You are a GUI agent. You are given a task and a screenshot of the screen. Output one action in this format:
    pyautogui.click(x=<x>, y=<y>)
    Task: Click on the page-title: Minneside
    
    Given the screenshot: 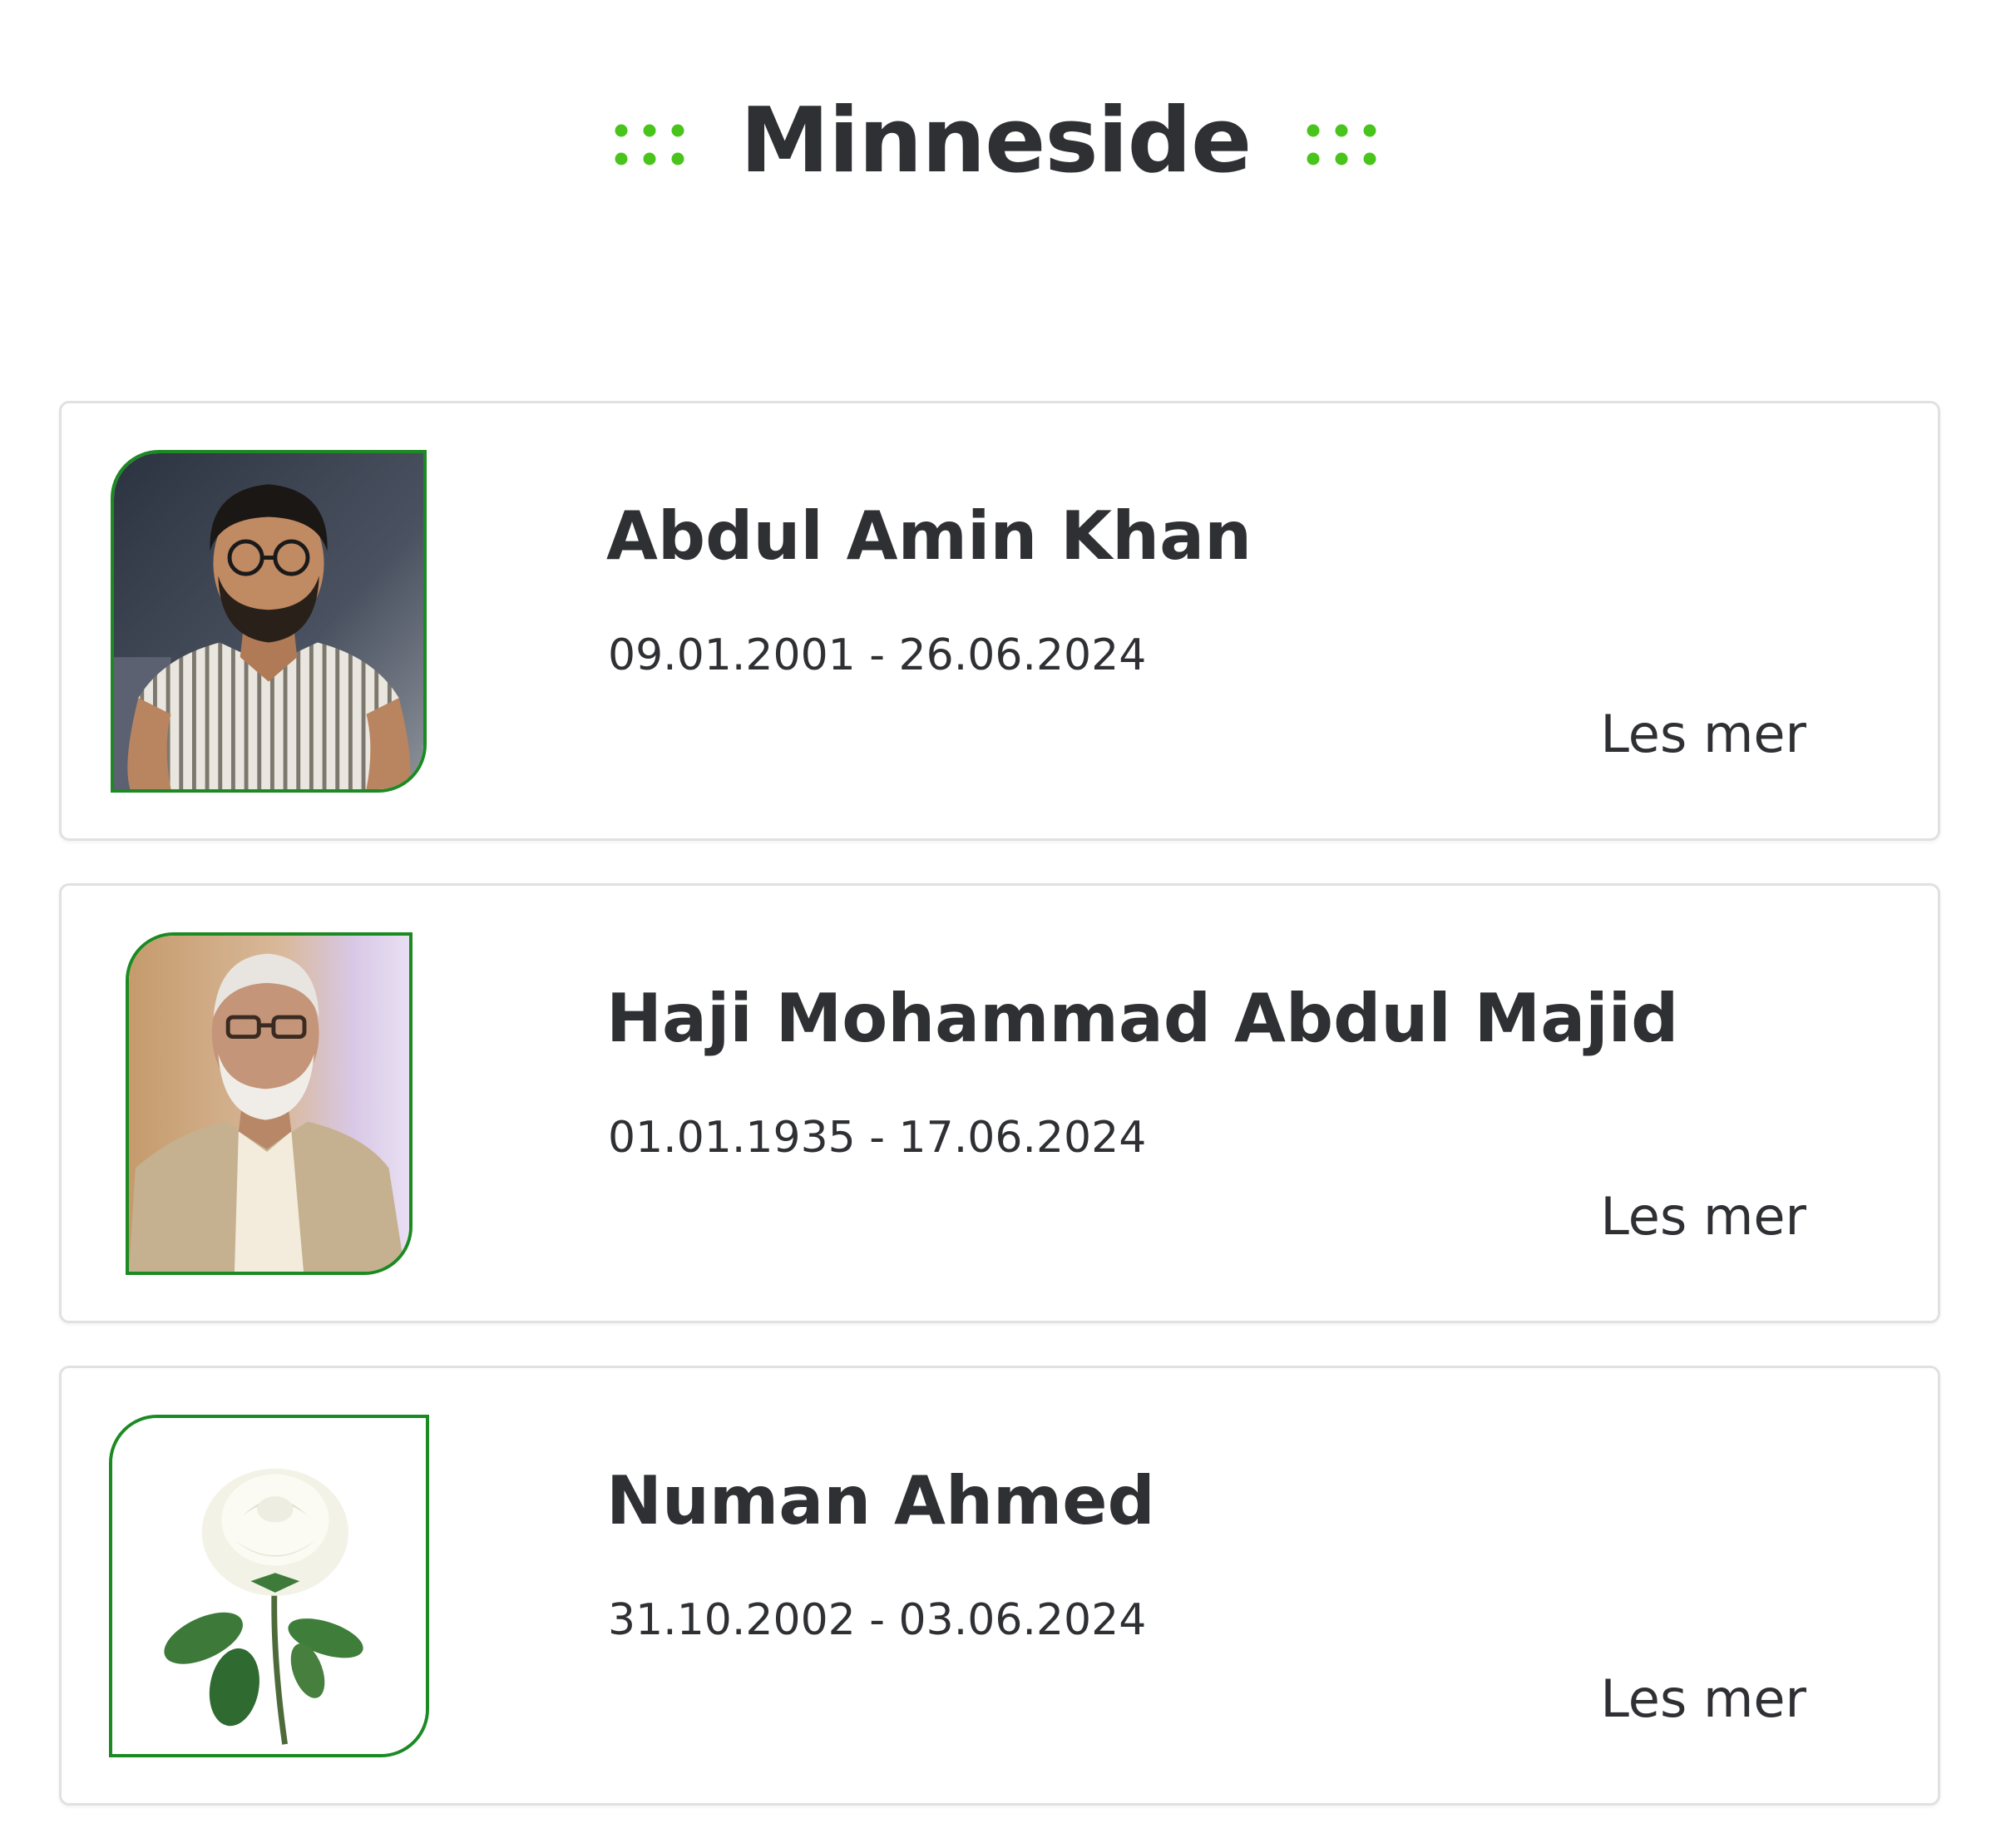 What is the action you would take?
    pyautogui.click(x=995, y=141)
    